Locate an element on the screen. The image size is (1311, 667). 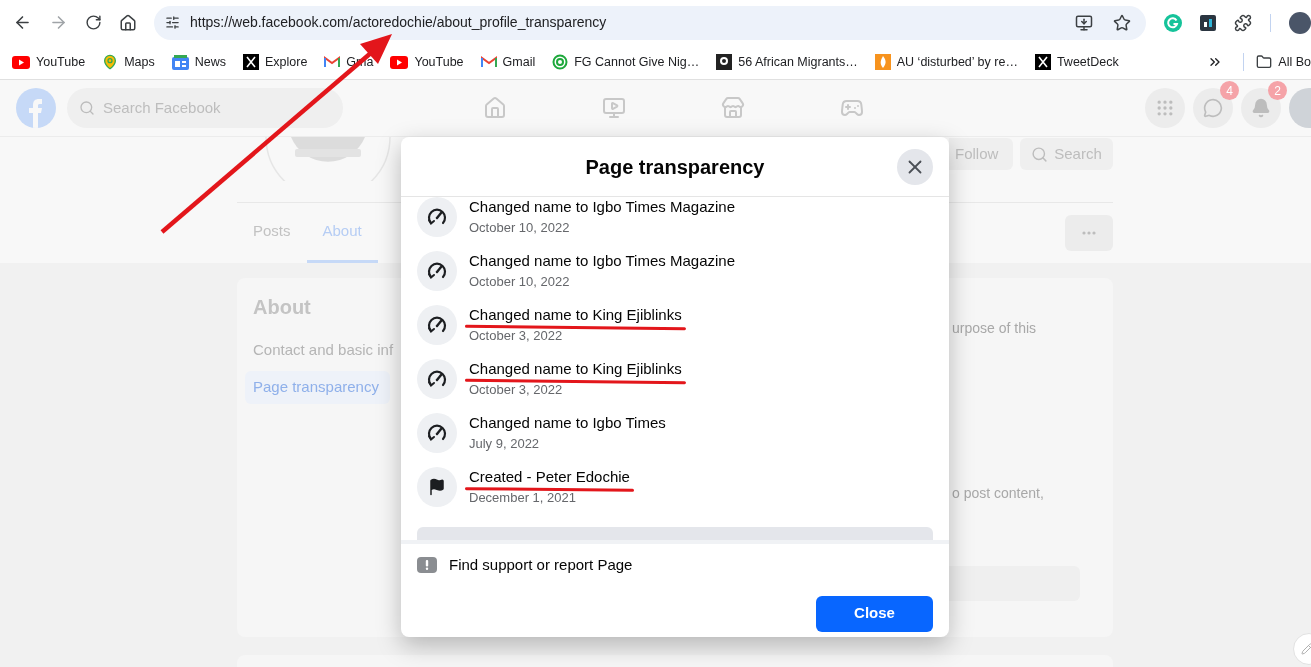
close-button: Close is located at coordinates (874, 613).